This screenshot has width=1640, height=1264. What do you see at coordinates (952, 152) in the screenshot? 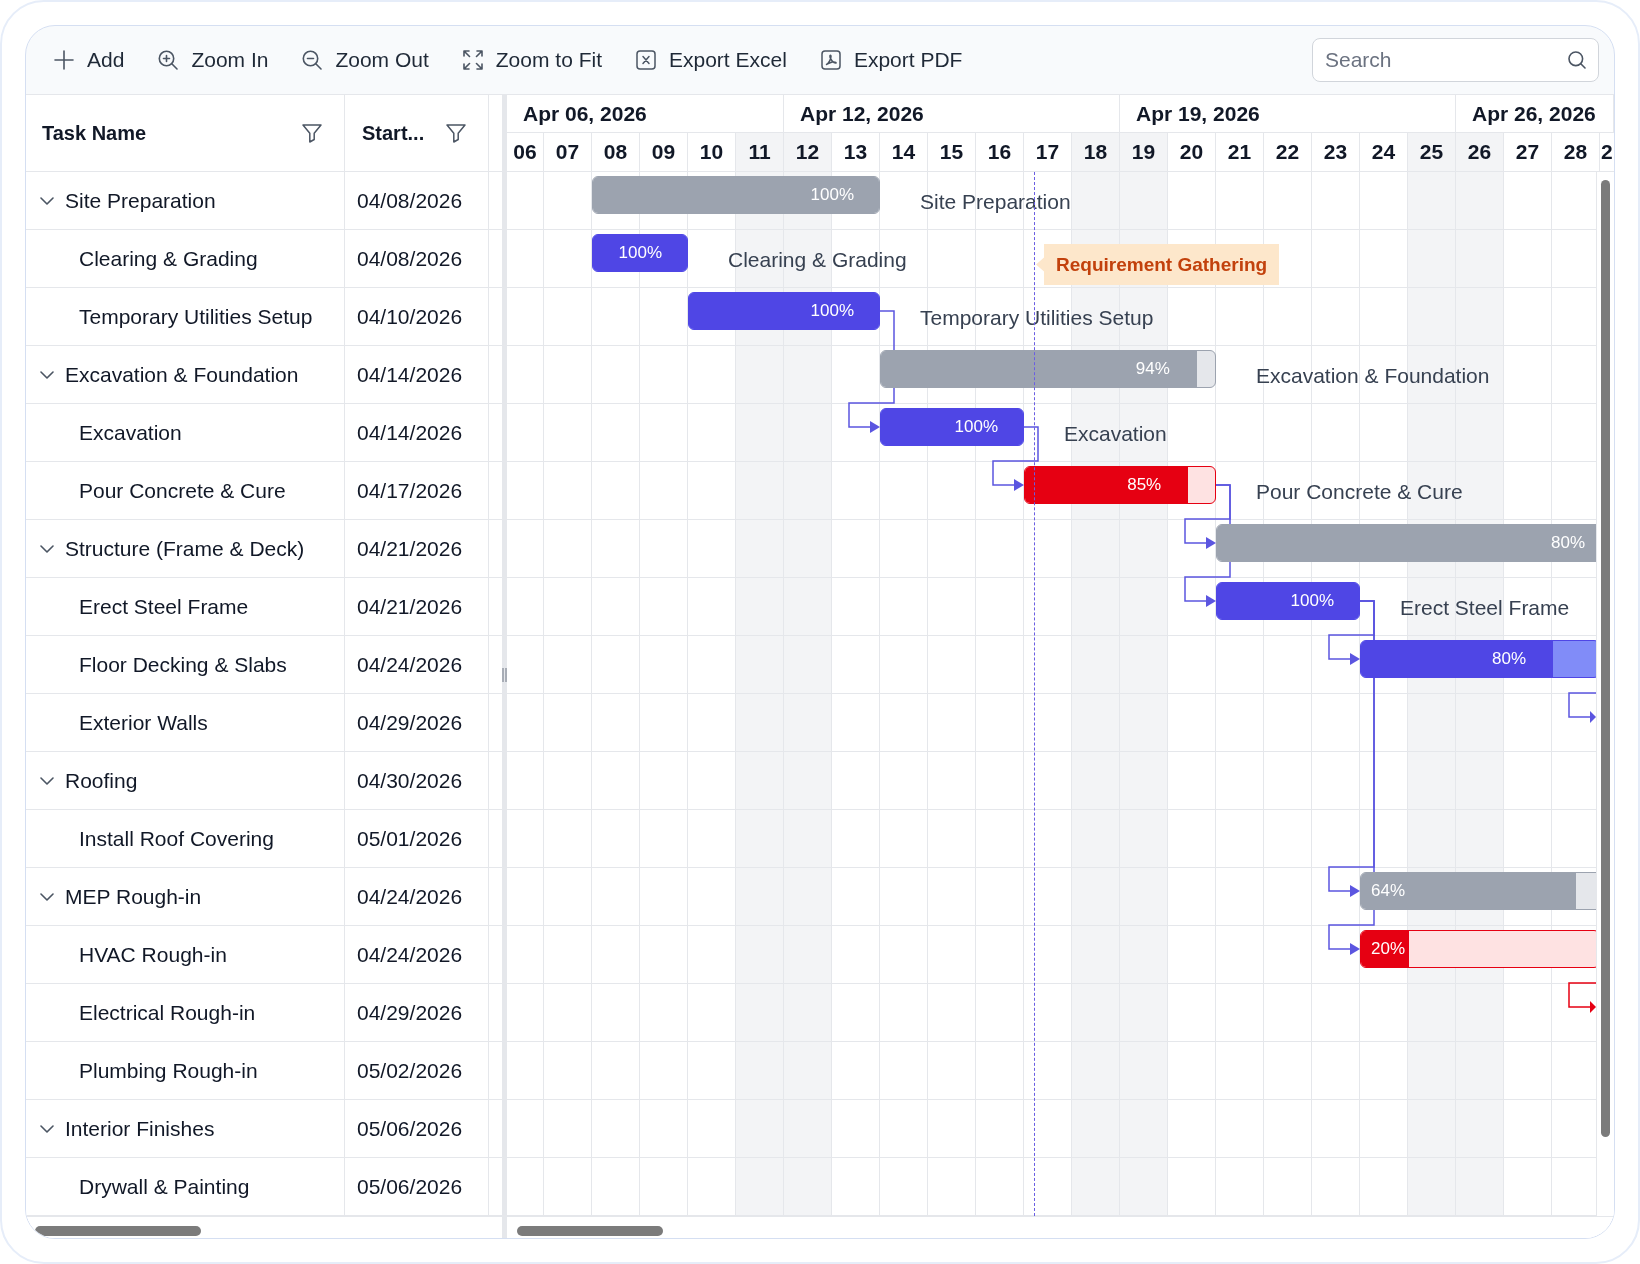
I see `day-header: 15` at bounding box center [952, 152].